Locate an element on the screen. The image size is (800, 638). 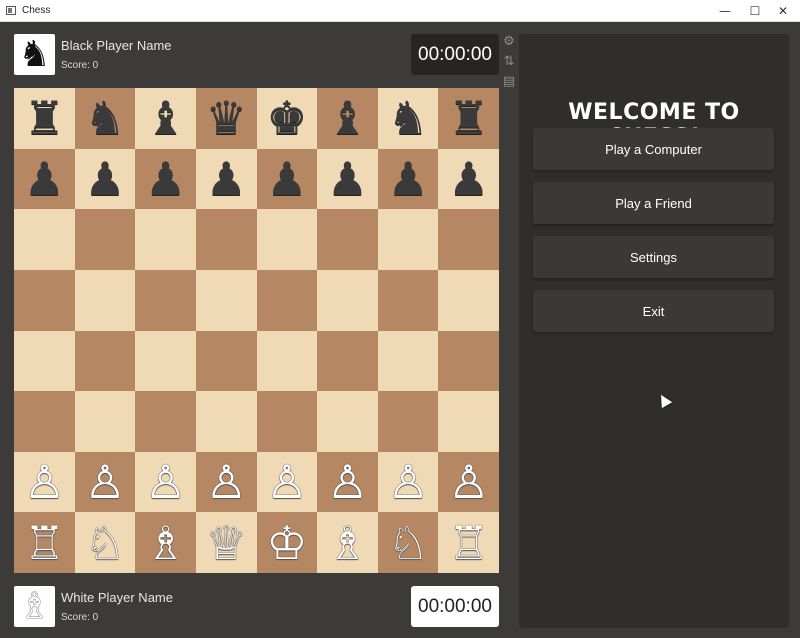
square-f7: ♟ is located at coordinates (347, 179).